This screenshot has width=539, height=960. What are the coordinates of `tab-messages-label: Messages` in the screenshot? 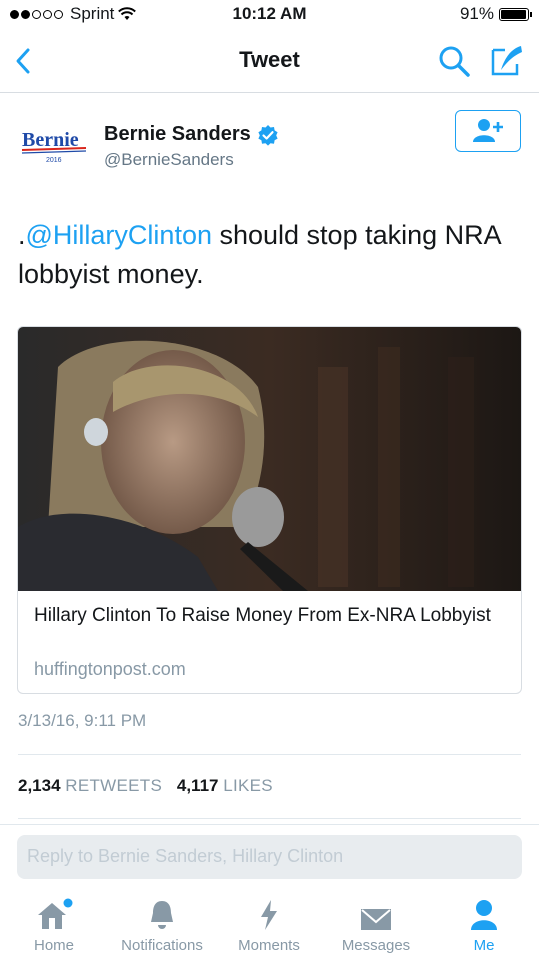 It's located at (376, 945).